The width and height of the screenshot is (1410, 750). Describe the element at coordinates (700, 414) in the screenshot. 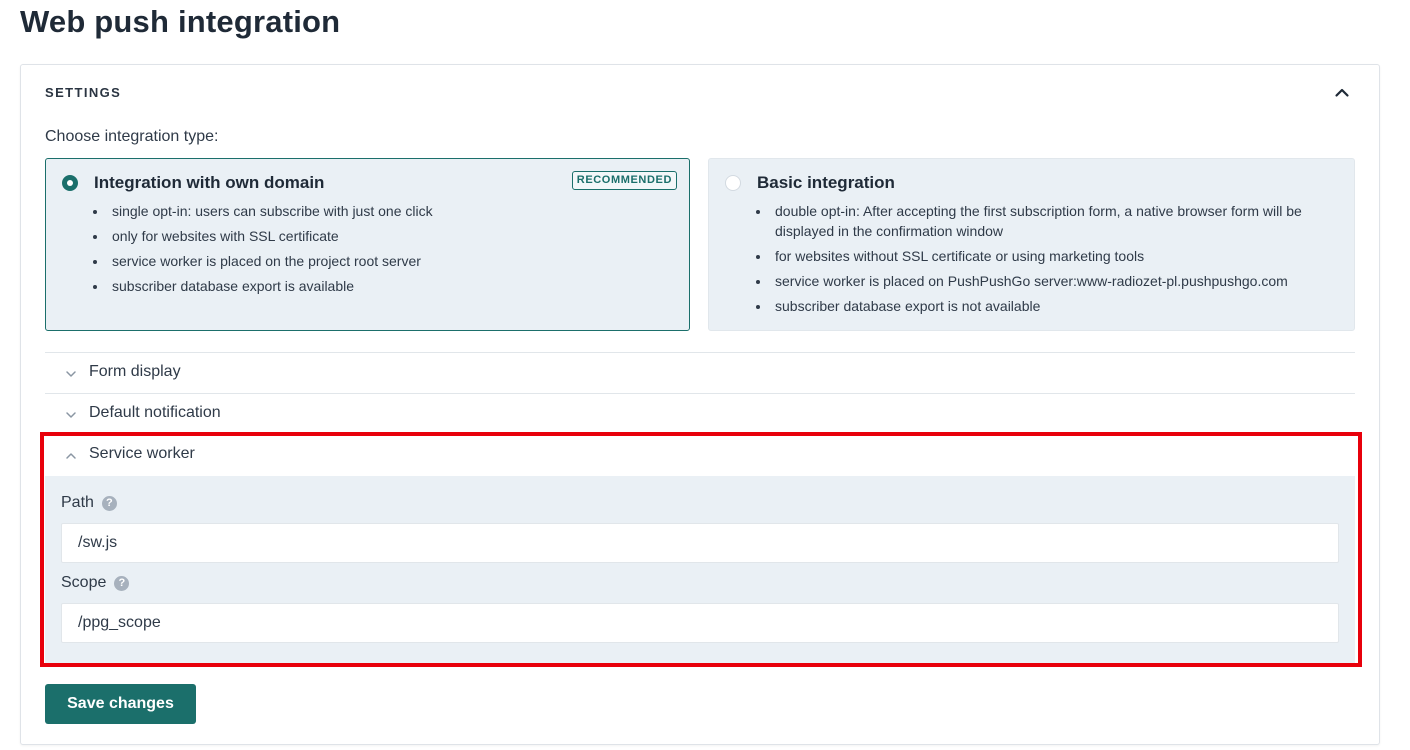

I see `accordion-default-notification: Default notification` at that location.